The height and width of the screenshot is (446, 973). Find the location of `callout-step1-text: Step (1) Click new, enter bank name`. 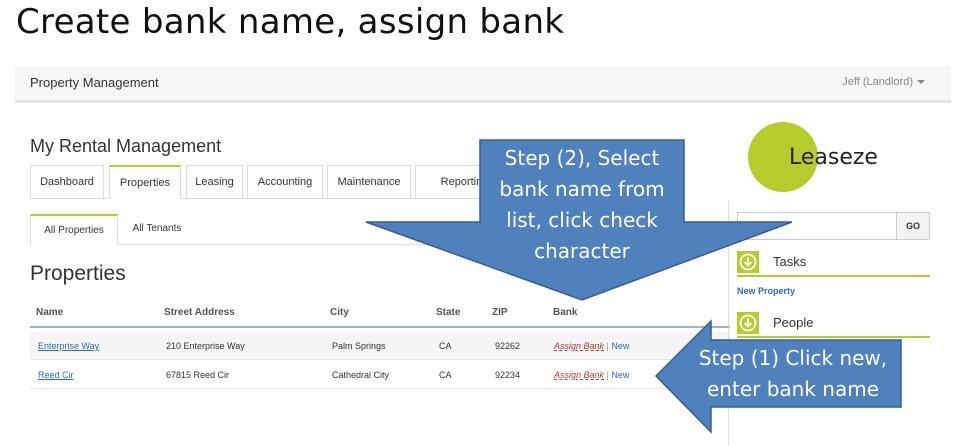

callout-step1-text: Step (1) Click new, enter bank name is located at coordinates (793, 374).